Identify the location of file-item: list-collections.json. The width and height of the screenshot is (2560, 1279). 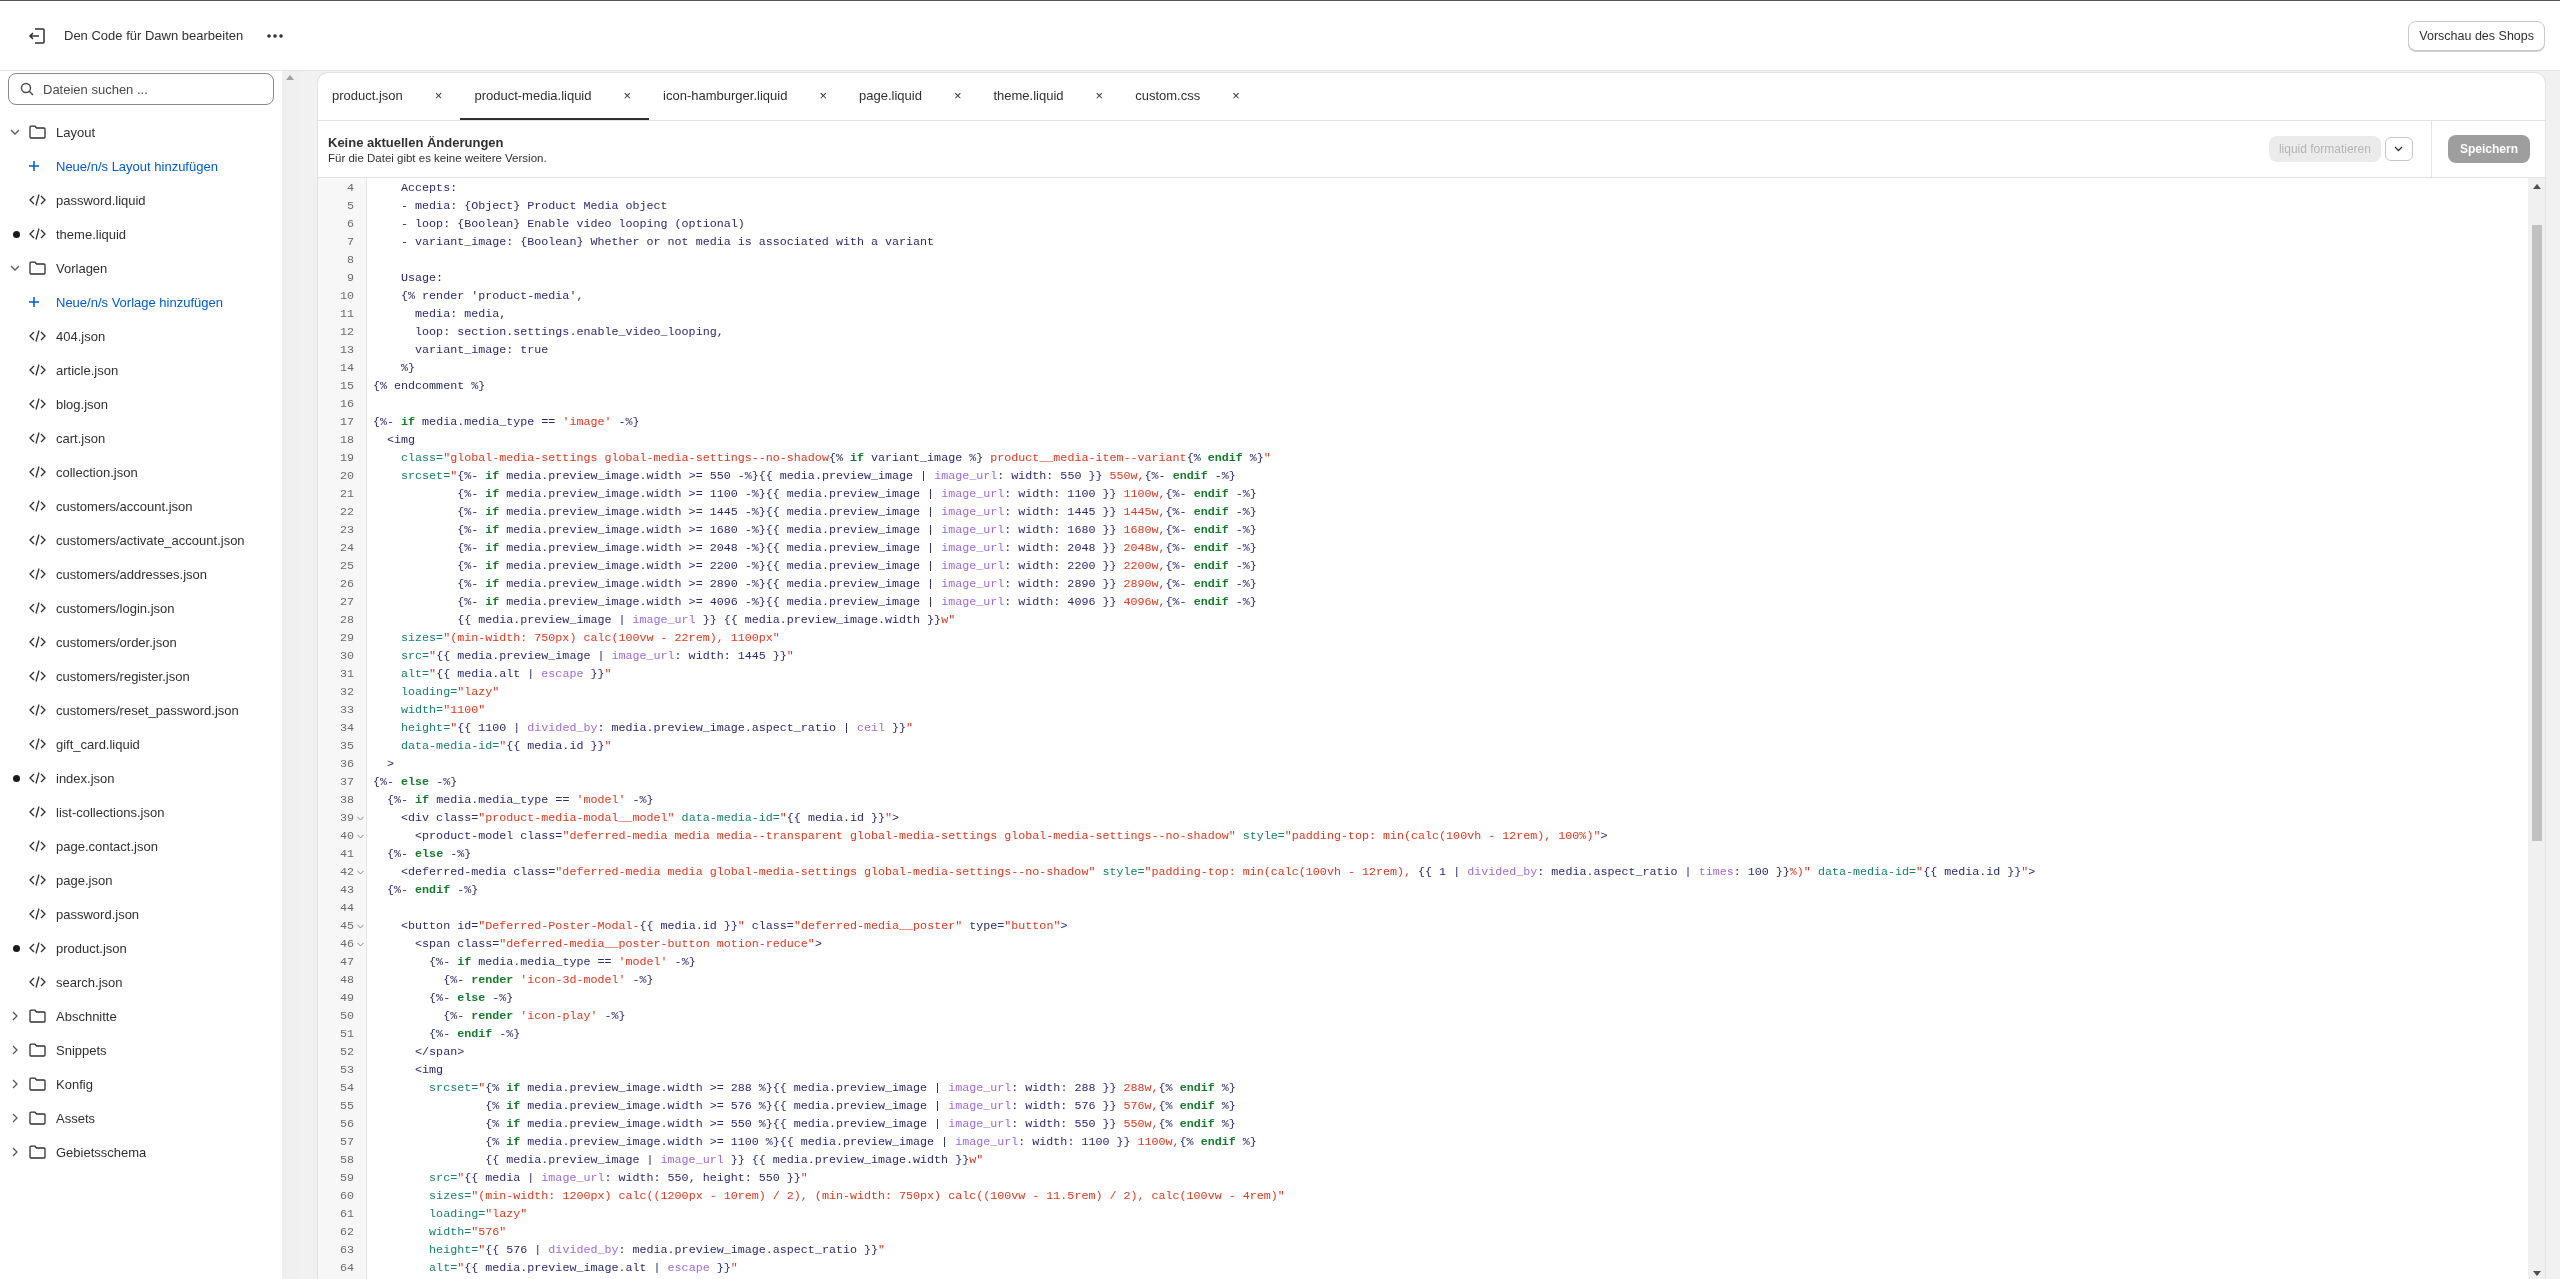
(141, 812).